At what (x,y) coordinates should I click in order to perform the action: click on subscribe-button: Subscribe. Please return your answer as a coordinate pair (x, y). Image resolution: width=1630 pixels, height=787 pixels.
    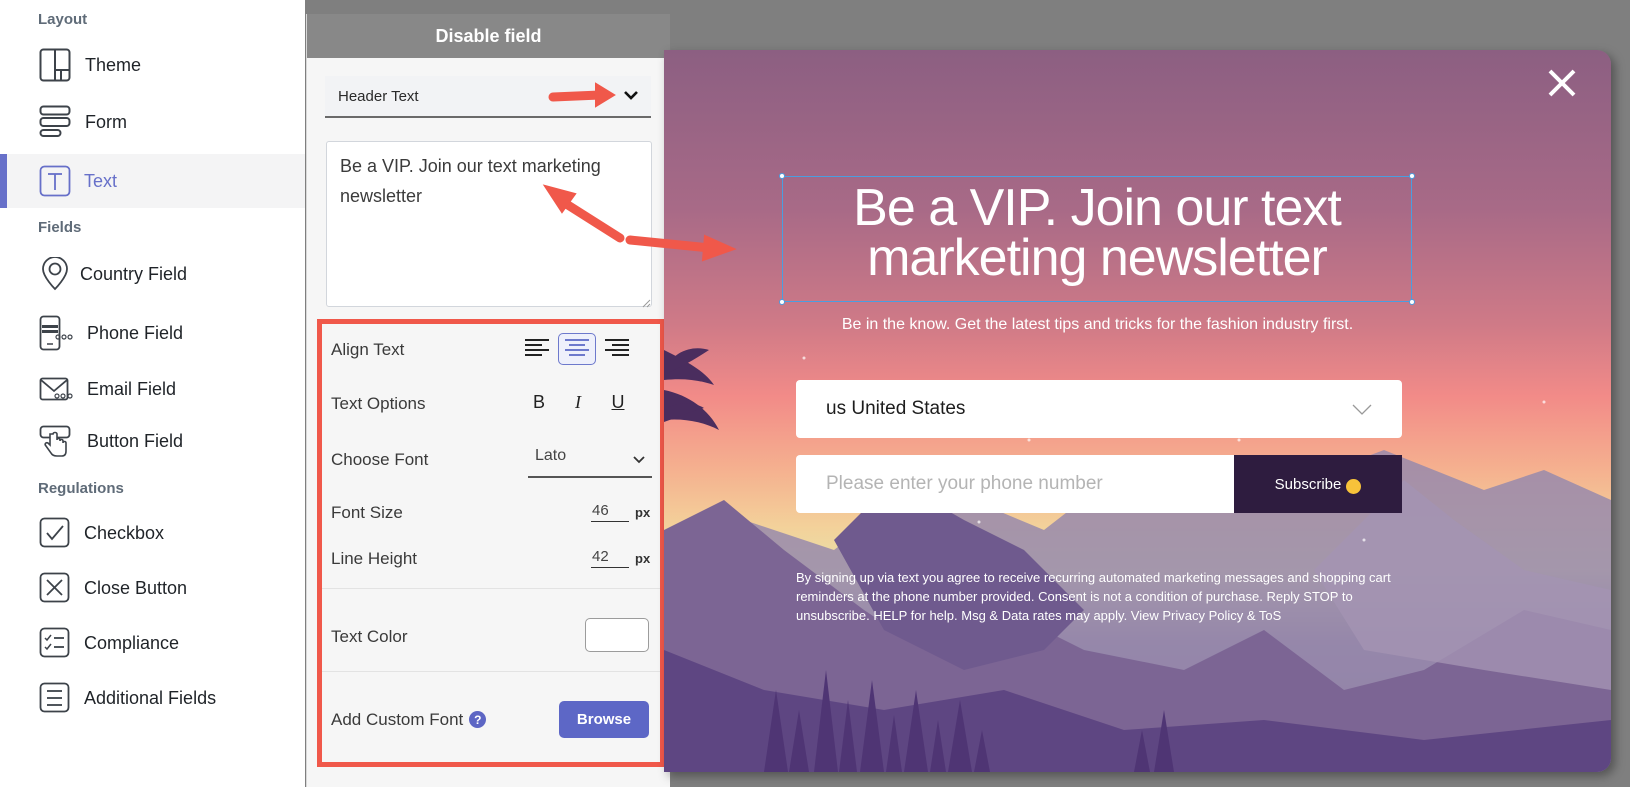
    Looking at the image, I should click on (1318, 484).